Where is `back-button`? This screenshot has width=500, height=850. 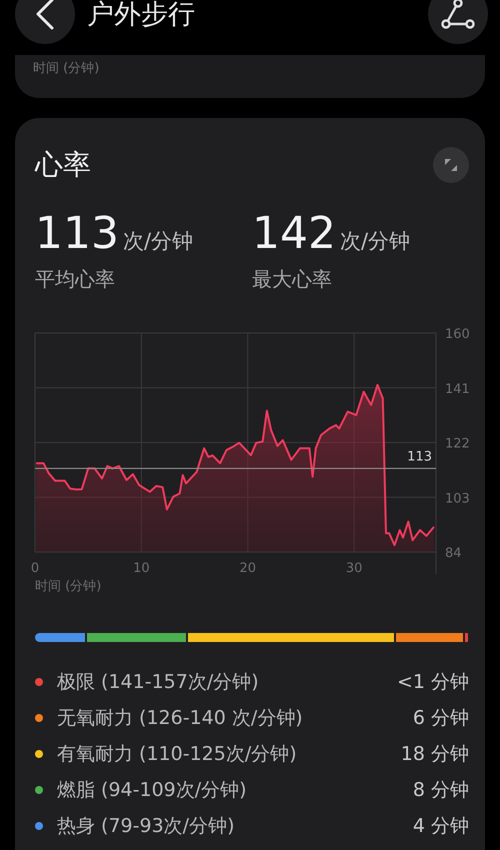 back-button is located at coordinates (45, 22).